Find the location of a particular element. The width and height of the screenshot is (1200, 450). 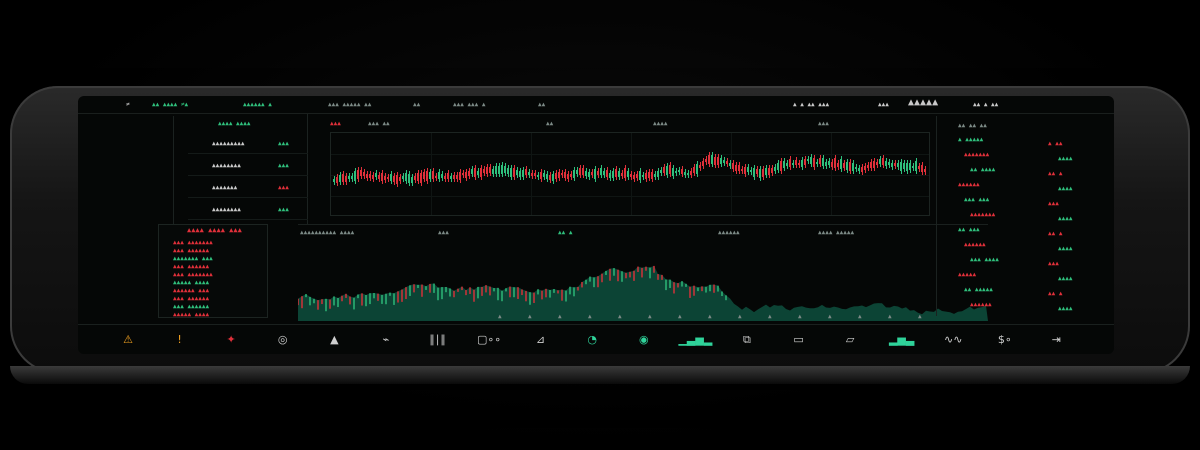

order-book-row: ▲▲▲▲▲▲ ▲▲▲ is located at coordinates (191, 290).